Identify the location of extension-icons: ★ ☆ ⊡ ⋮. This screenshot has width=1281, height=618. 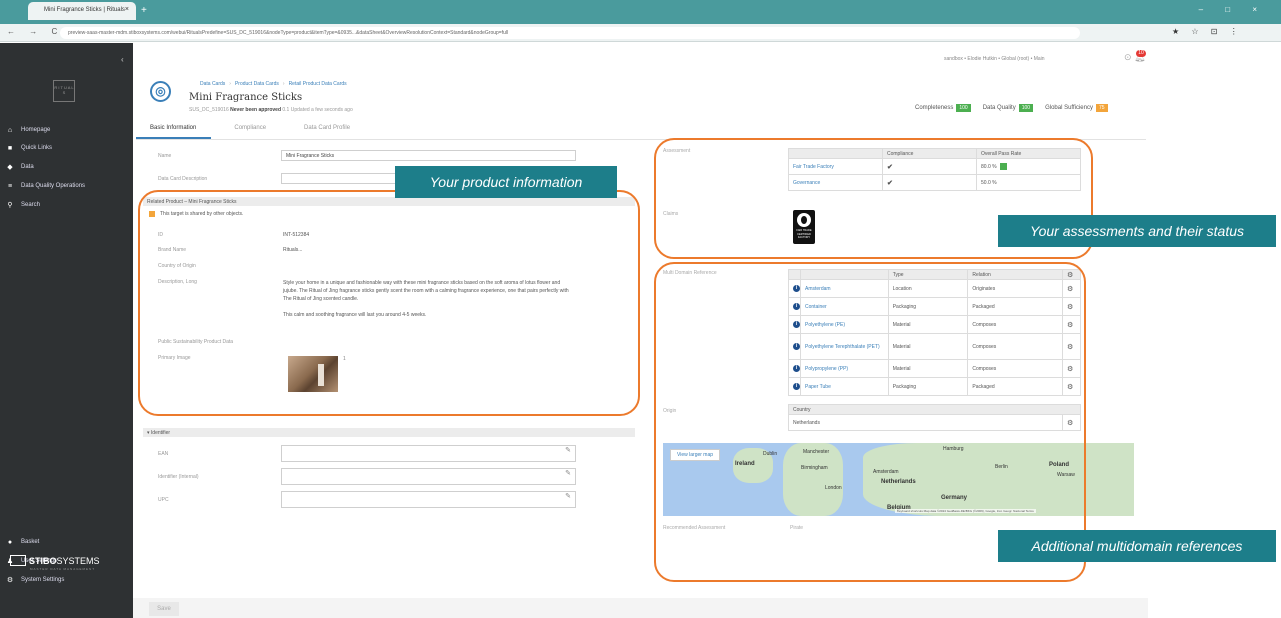
(1207, 31).